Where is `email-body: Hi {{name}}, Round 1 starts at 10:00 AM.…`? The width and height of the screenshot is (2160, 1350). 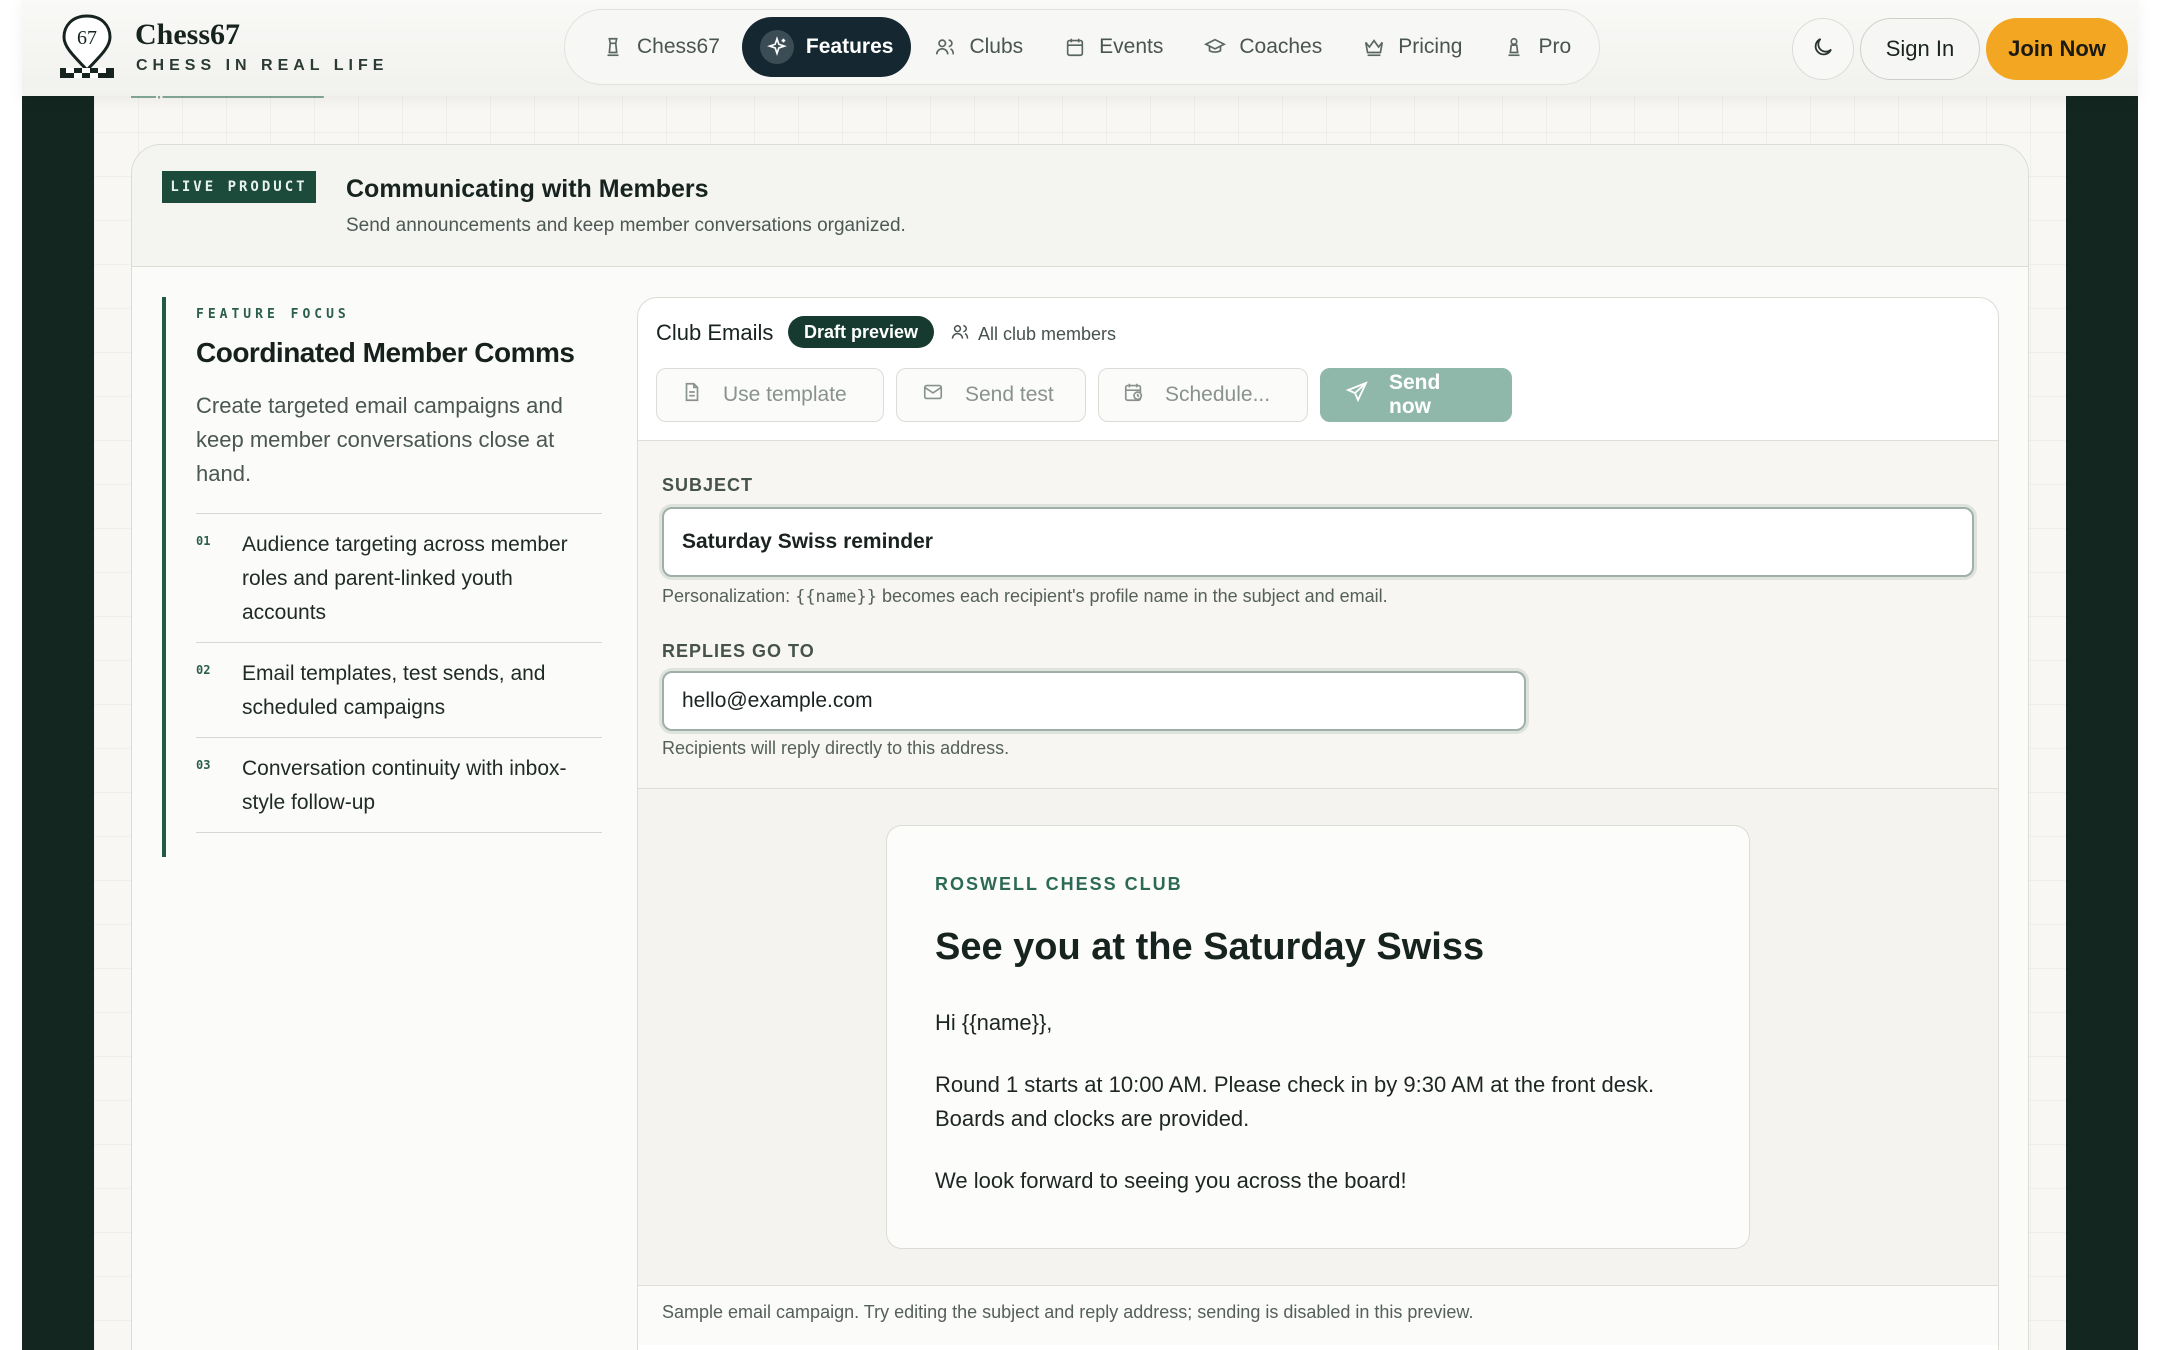 email-body: Hi {{name}}, Round 1 starts at 10:00 AM.… is located at coordinates (1325, 1116).